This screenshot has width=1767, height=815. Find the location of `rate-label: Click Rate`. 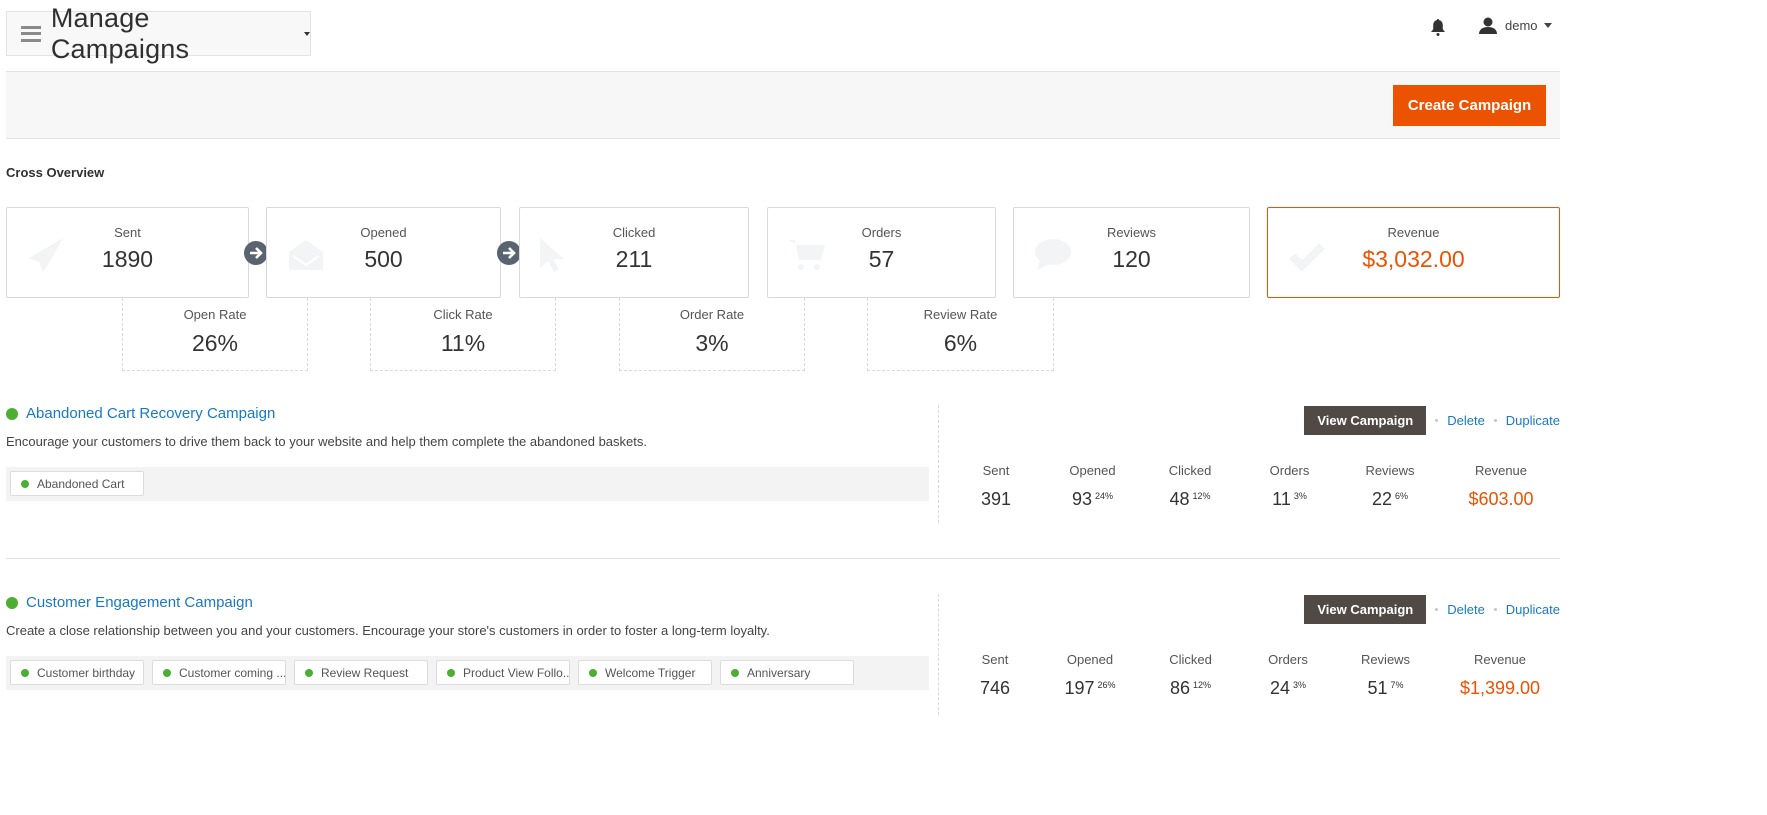

rate-label: Click Rate is located at coordinates (463, 314).